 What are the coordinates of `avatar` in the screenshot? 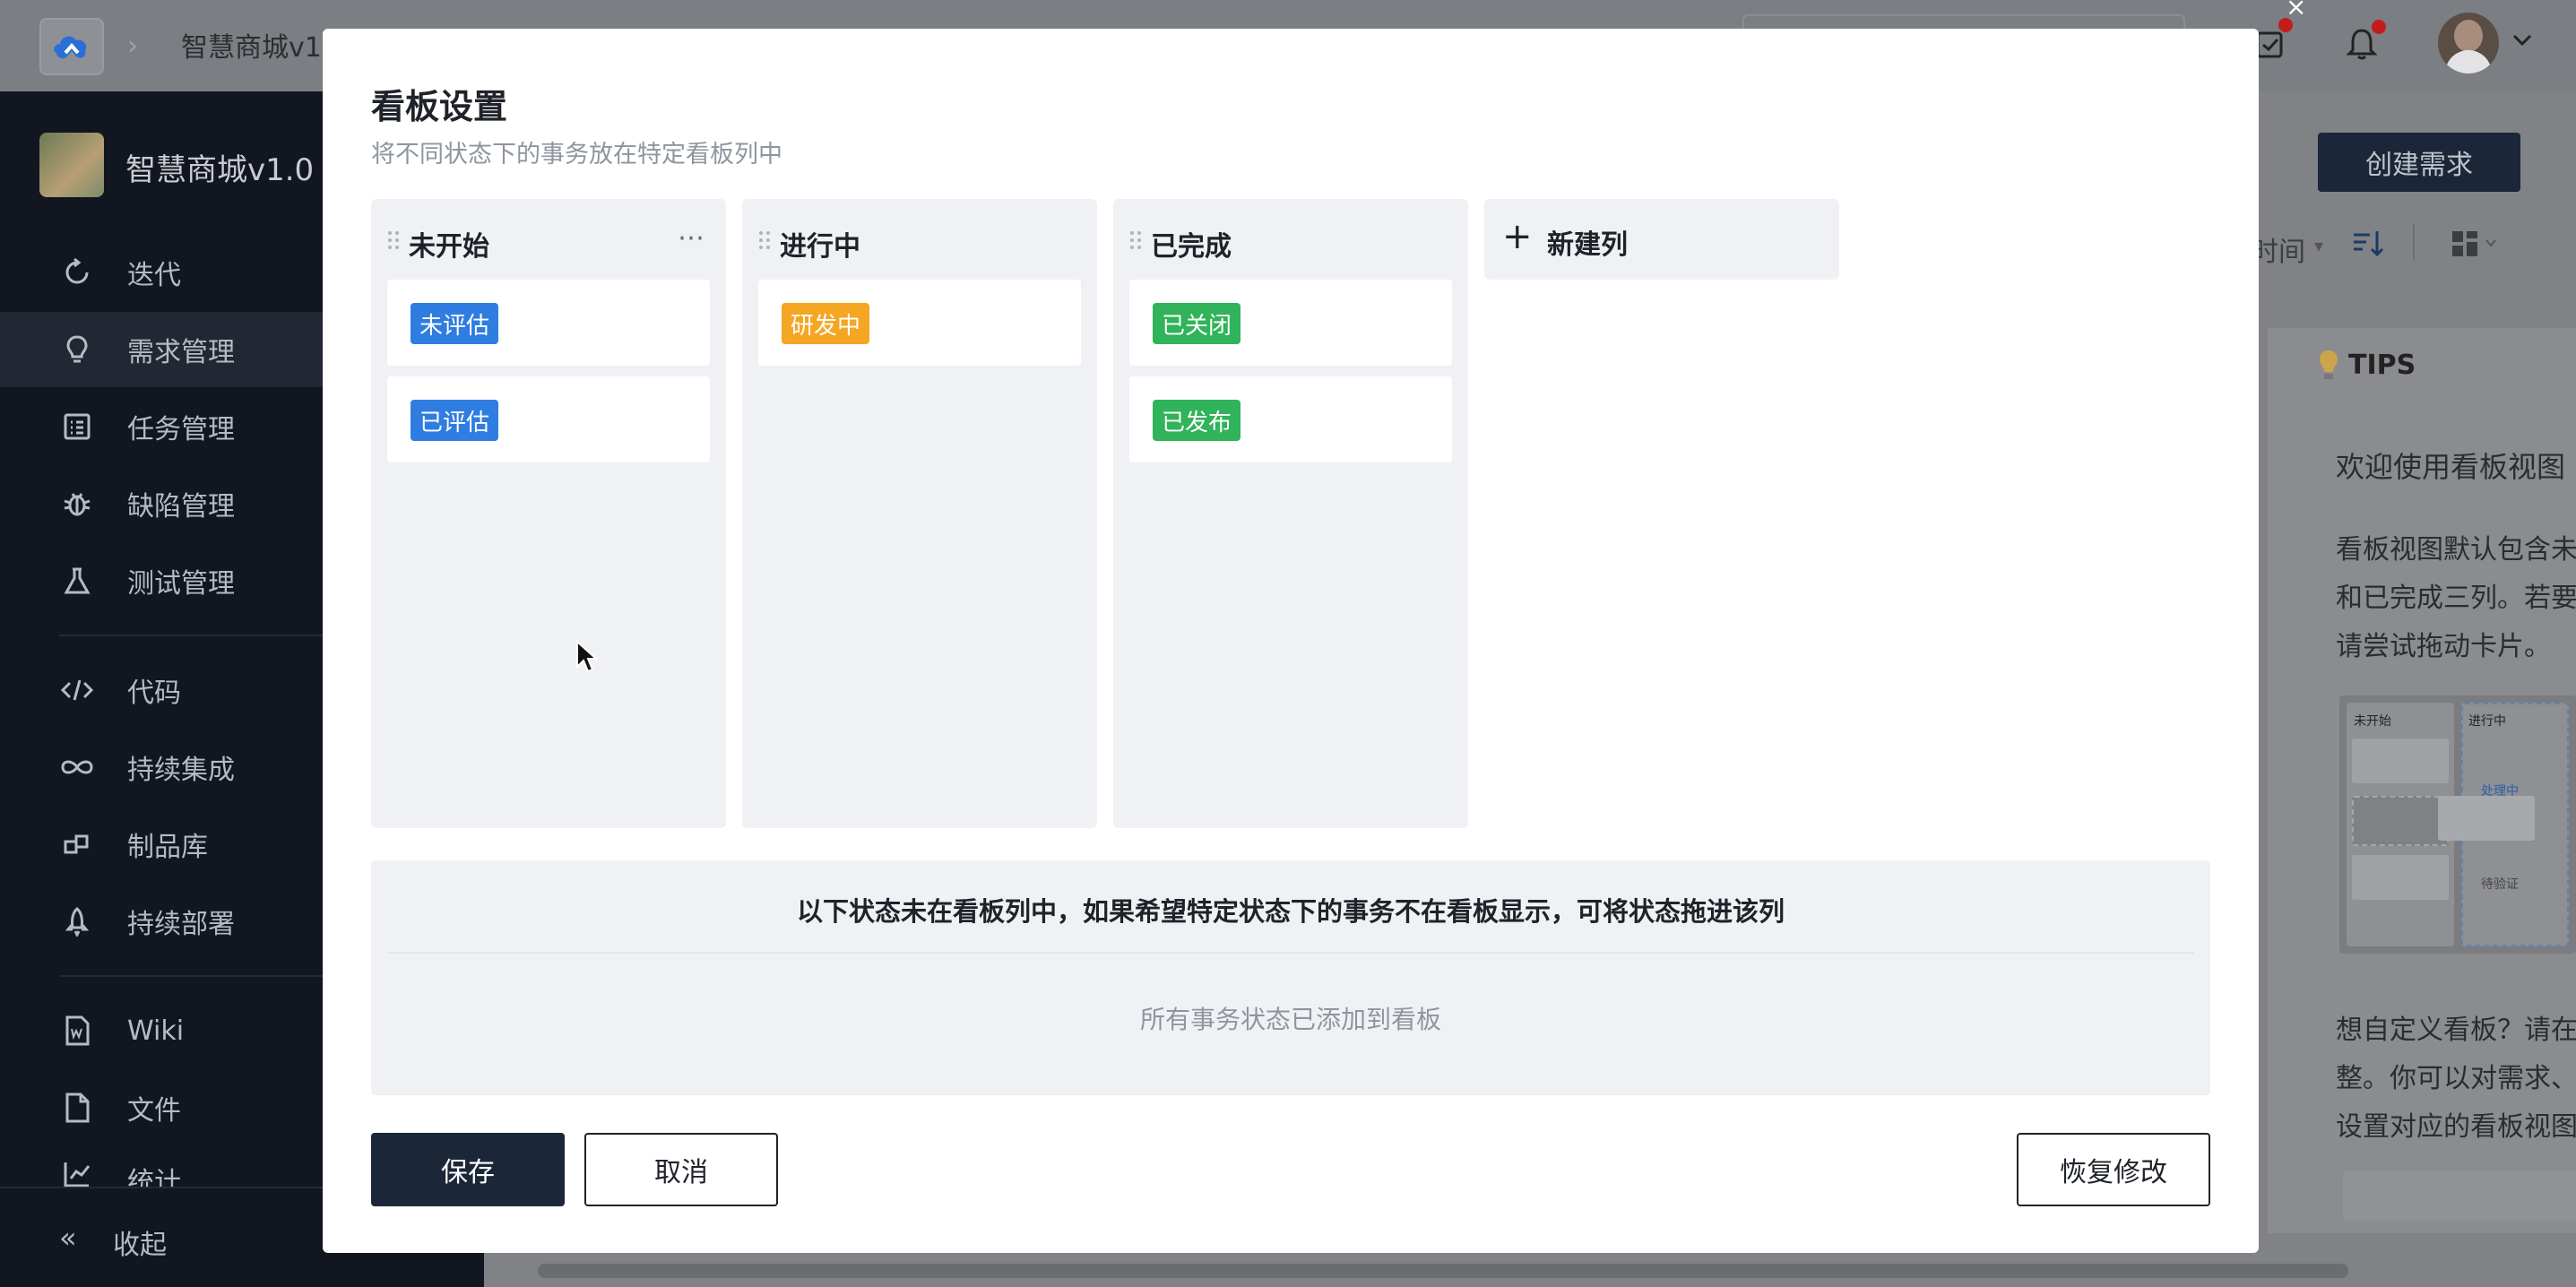 It's located at (2468, 43).